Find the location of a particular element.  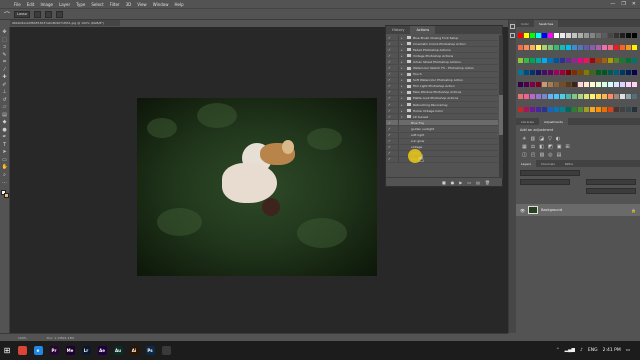

taskbar-audition-icon: Au is located at coordinates (118, 350).